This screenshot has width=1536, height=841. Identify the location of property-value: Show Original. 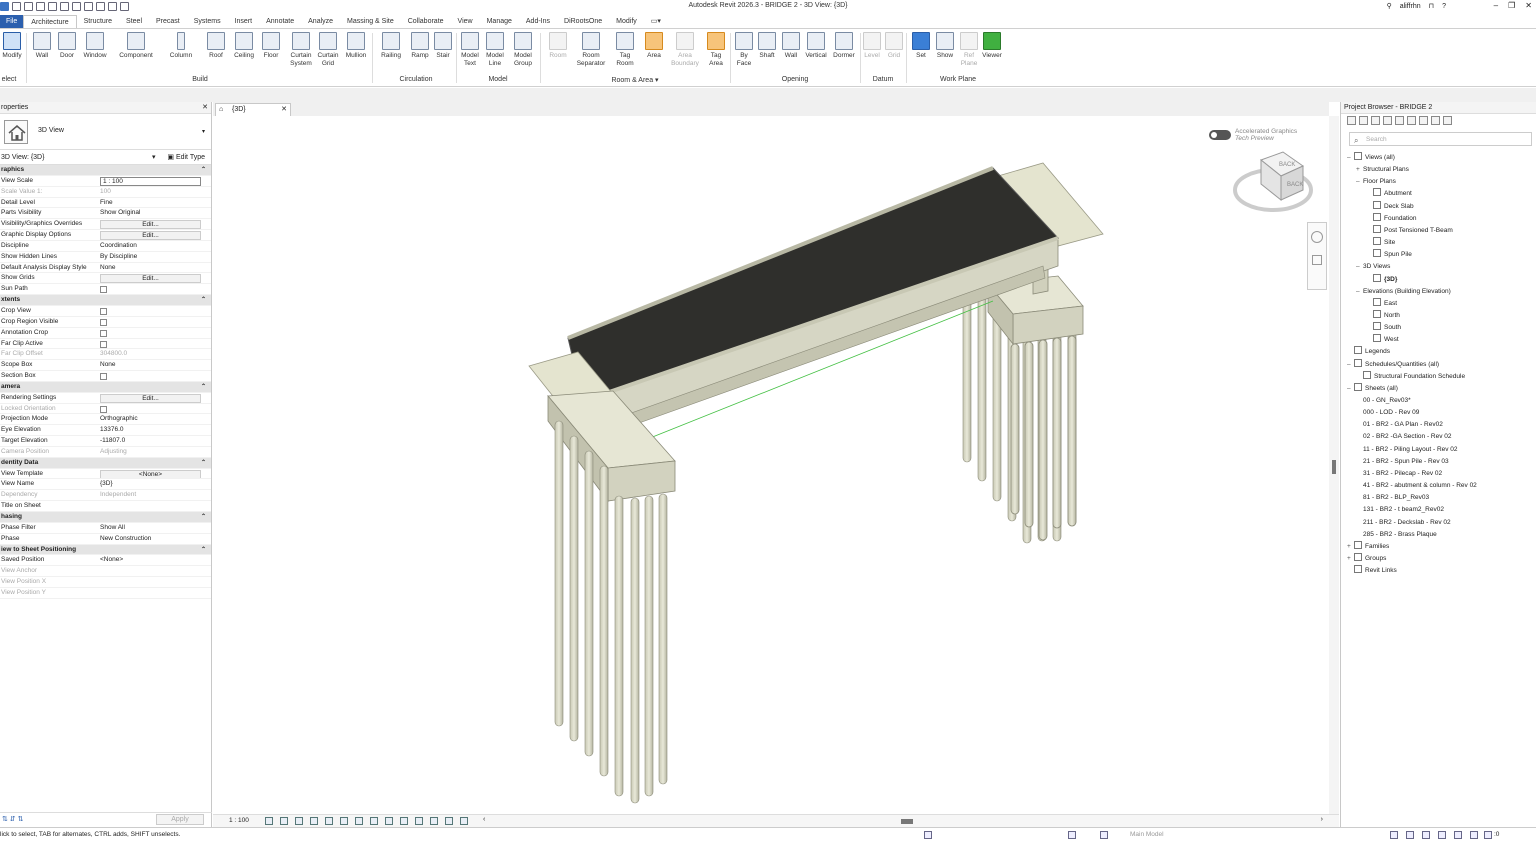
(154, 213).